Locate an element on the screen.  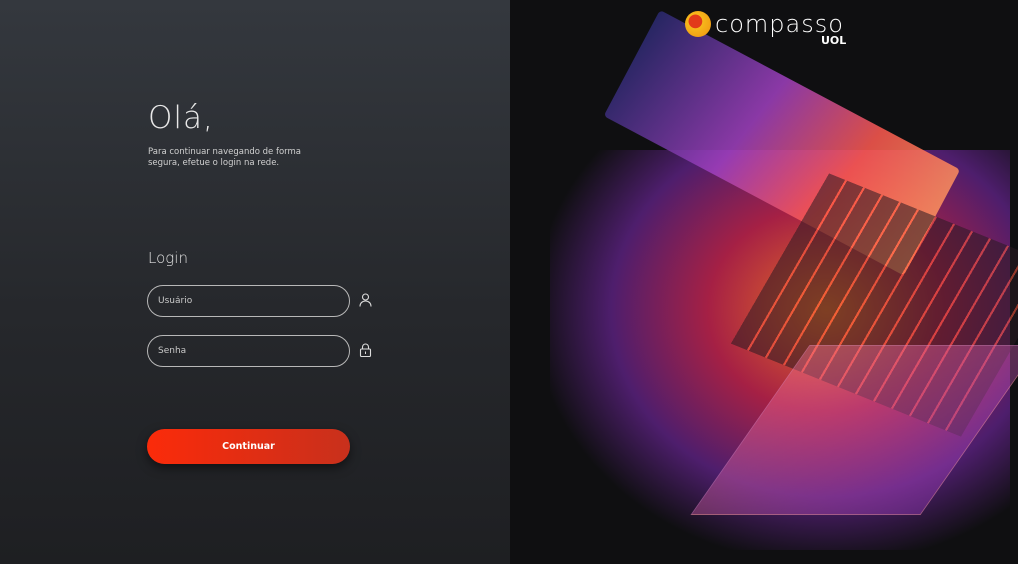
username-input is located at coordinates (248, 301).